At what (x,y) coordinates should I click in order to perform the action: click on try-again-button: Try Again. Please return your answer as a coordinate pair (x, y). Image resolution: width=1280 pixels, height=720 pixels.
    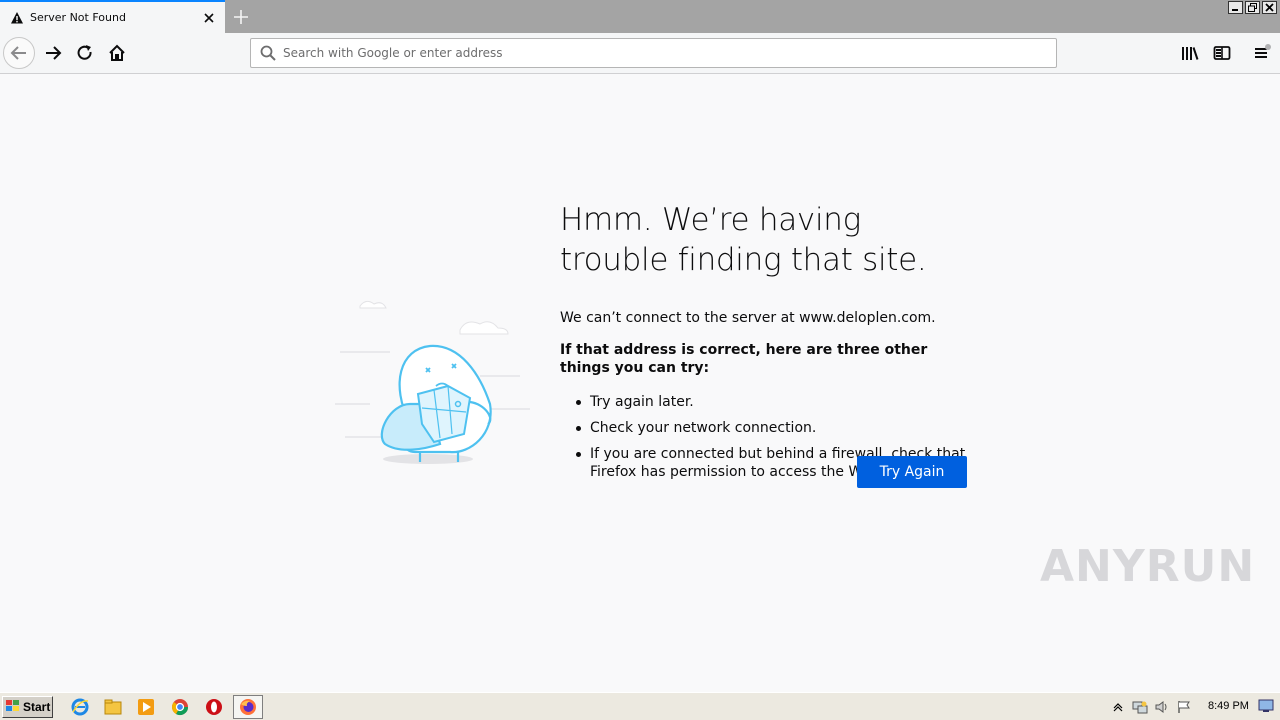
    Looking at the image, I should click on (912, 472).